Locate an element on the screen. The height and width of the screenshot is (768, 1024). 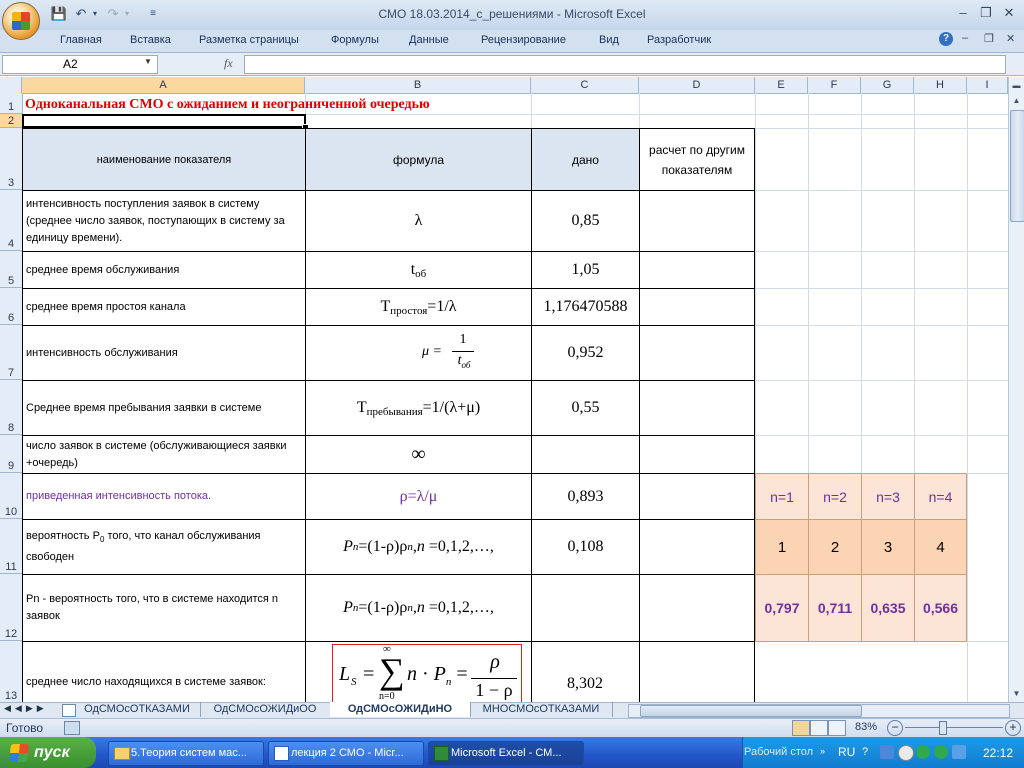
row-header-11: 11 is located at coordinates (11, 546).